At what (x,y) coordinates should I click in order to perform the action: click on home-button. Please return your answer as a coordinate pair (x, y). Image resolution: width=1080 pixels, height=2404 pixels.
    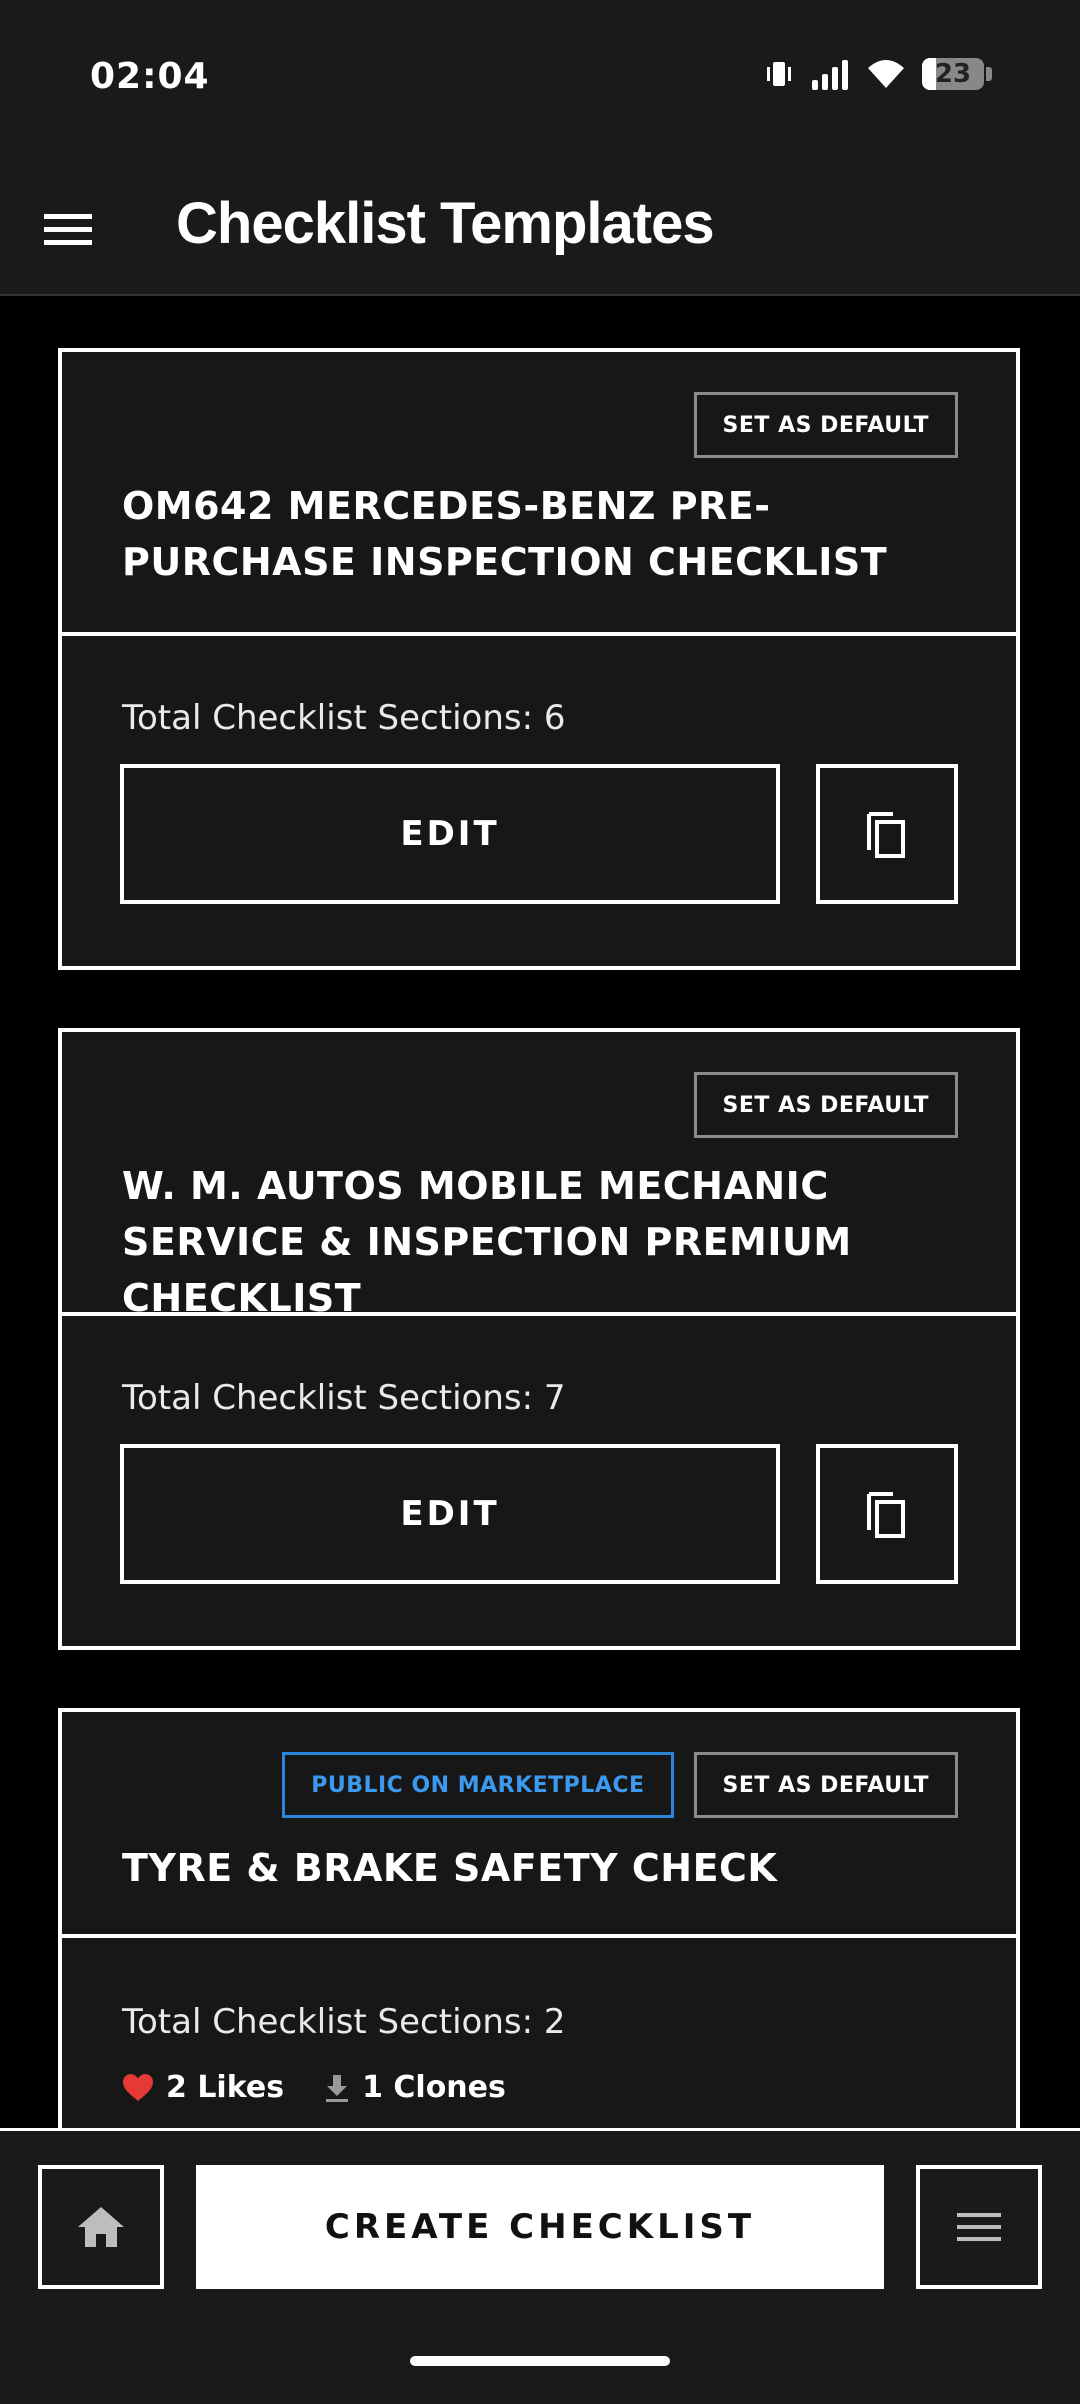
    Looking at the image, I should click on (101, 2227).